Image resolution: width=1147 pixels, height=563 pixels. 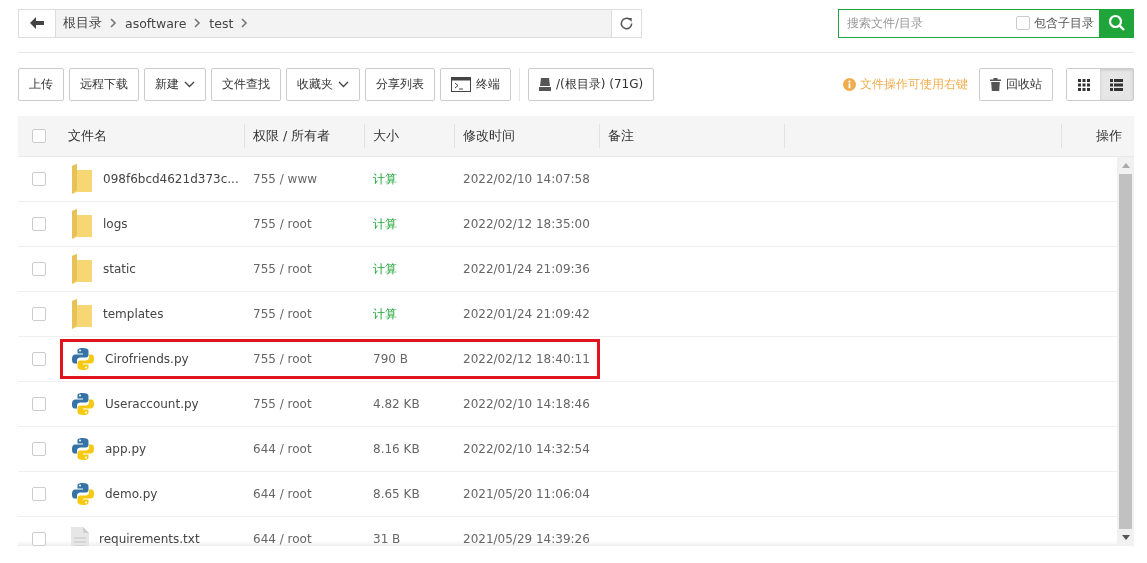 What do you see at coordinates (152, 404) in the screenshot?
I see `file-name: Useraccount.py` at bounding box center [152, 404].